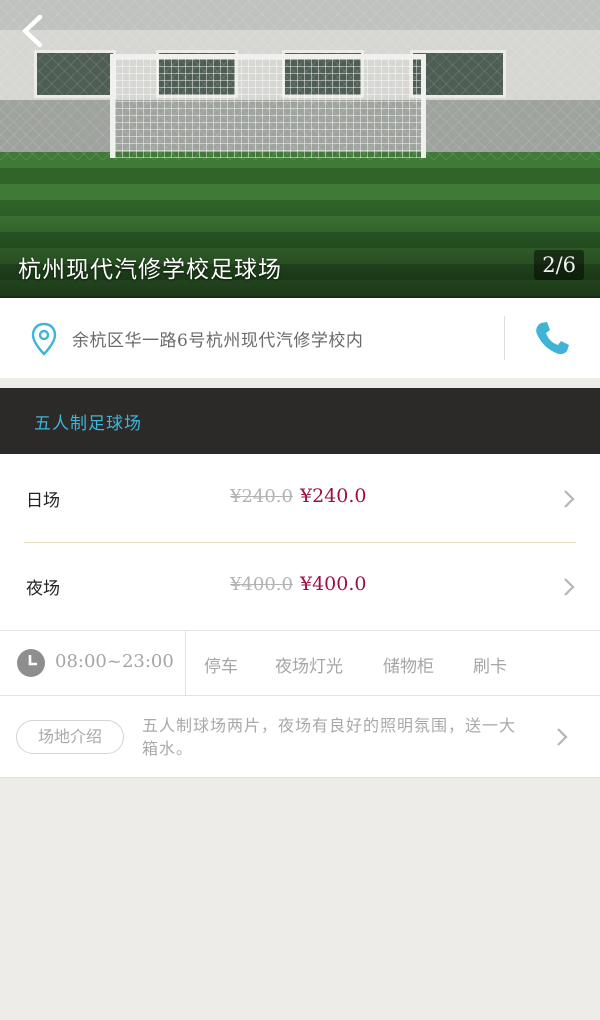 Image resolution: width=600 pixels, height=1020 pixels. Describe the element at coordinates (44, 339) in the screenshot. I see `location-pin-icon` at that location.